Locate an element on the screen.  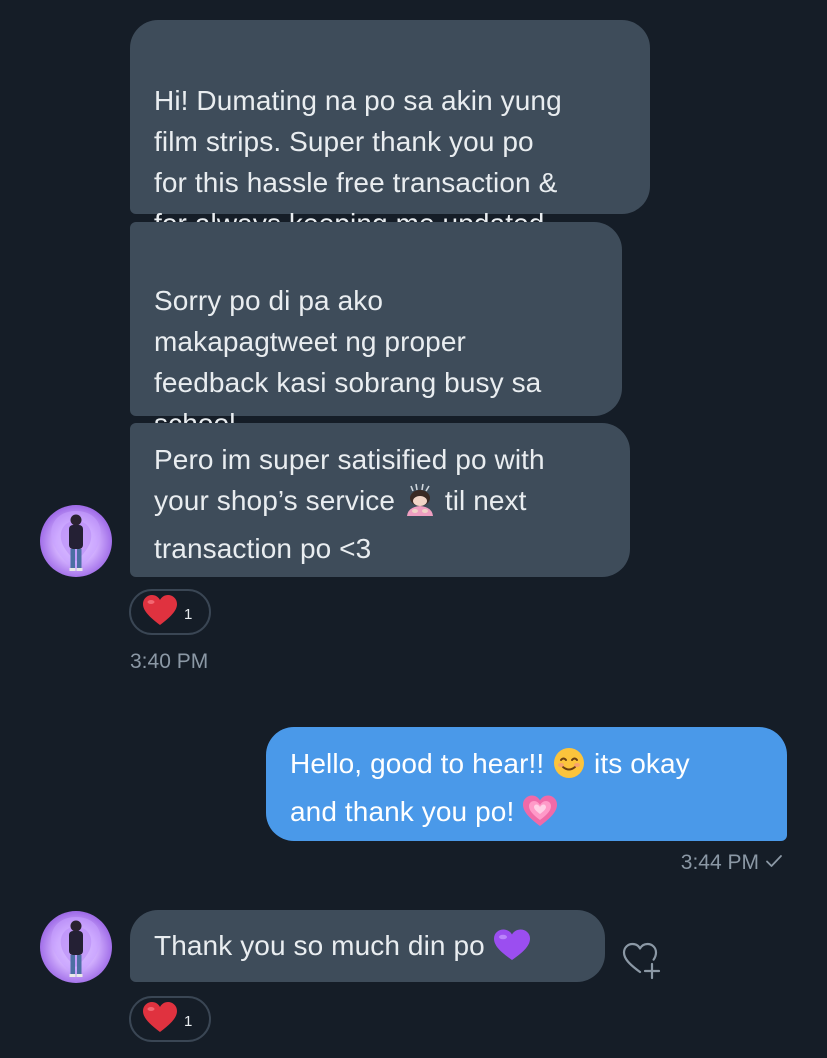
message-text: Hello, good to hear!! is located at coordinates (421, 763).